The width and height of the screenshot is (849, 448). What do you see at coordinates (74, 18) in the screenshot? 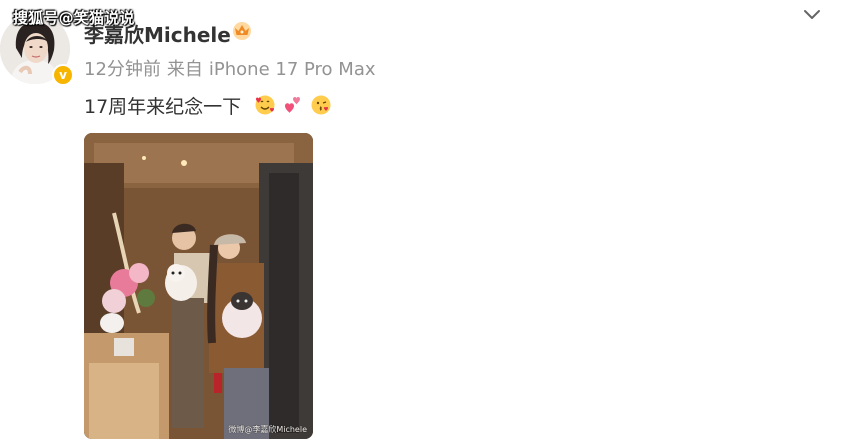
I see `sohu-watermark: 搜狐号@笑猫说说` at bounding box center [74, 18].